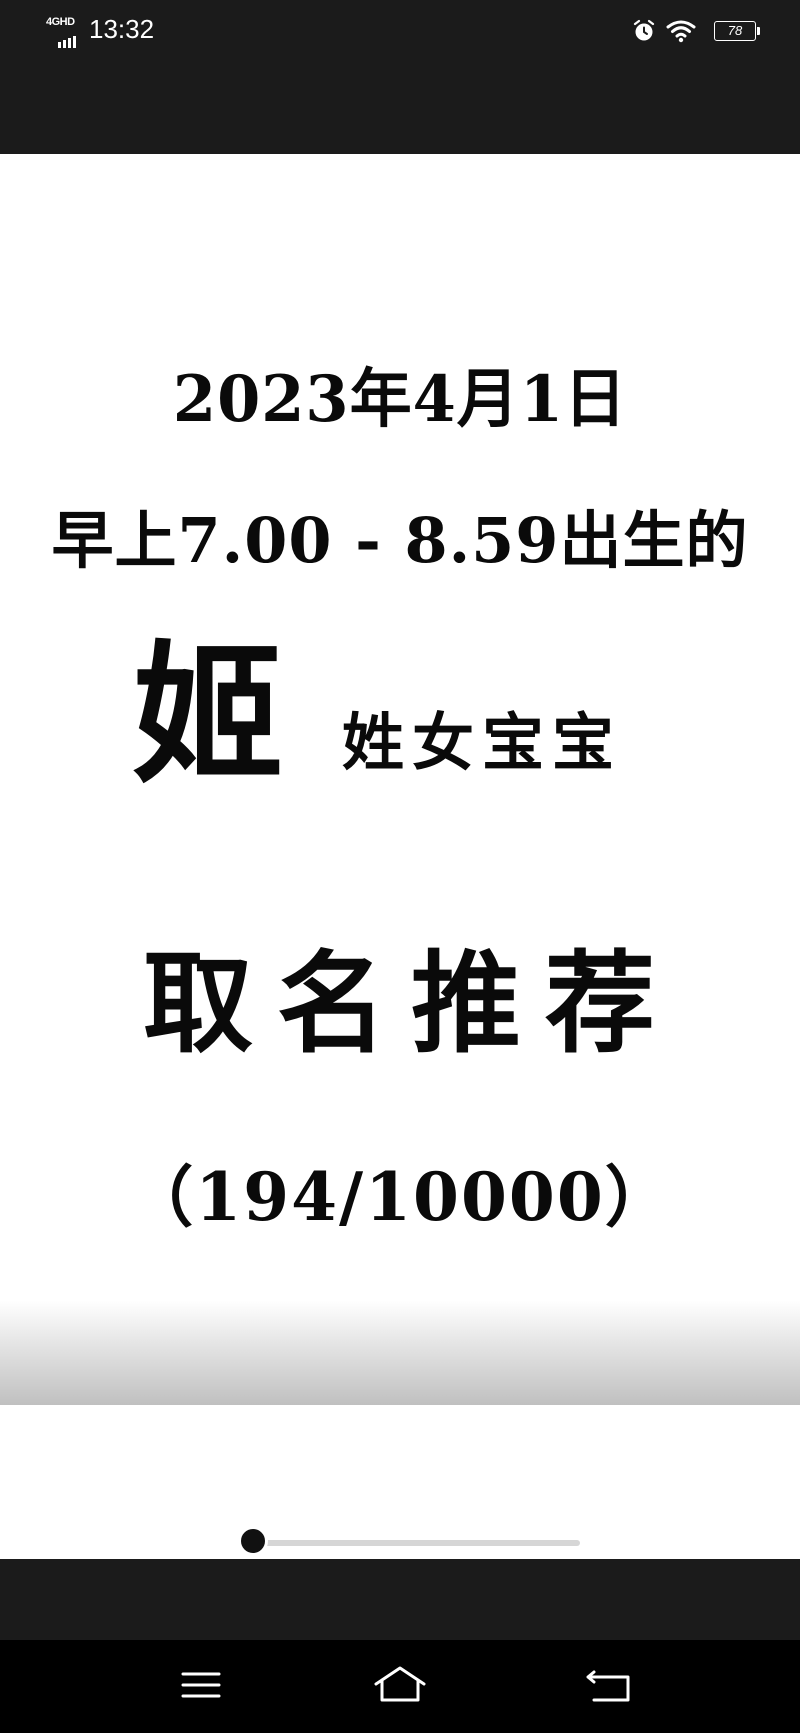  Describe the element at coordinates (400, 540) in the screenshot. I see `birth-time: 早上7.00 - 8.59出生的` at that location.